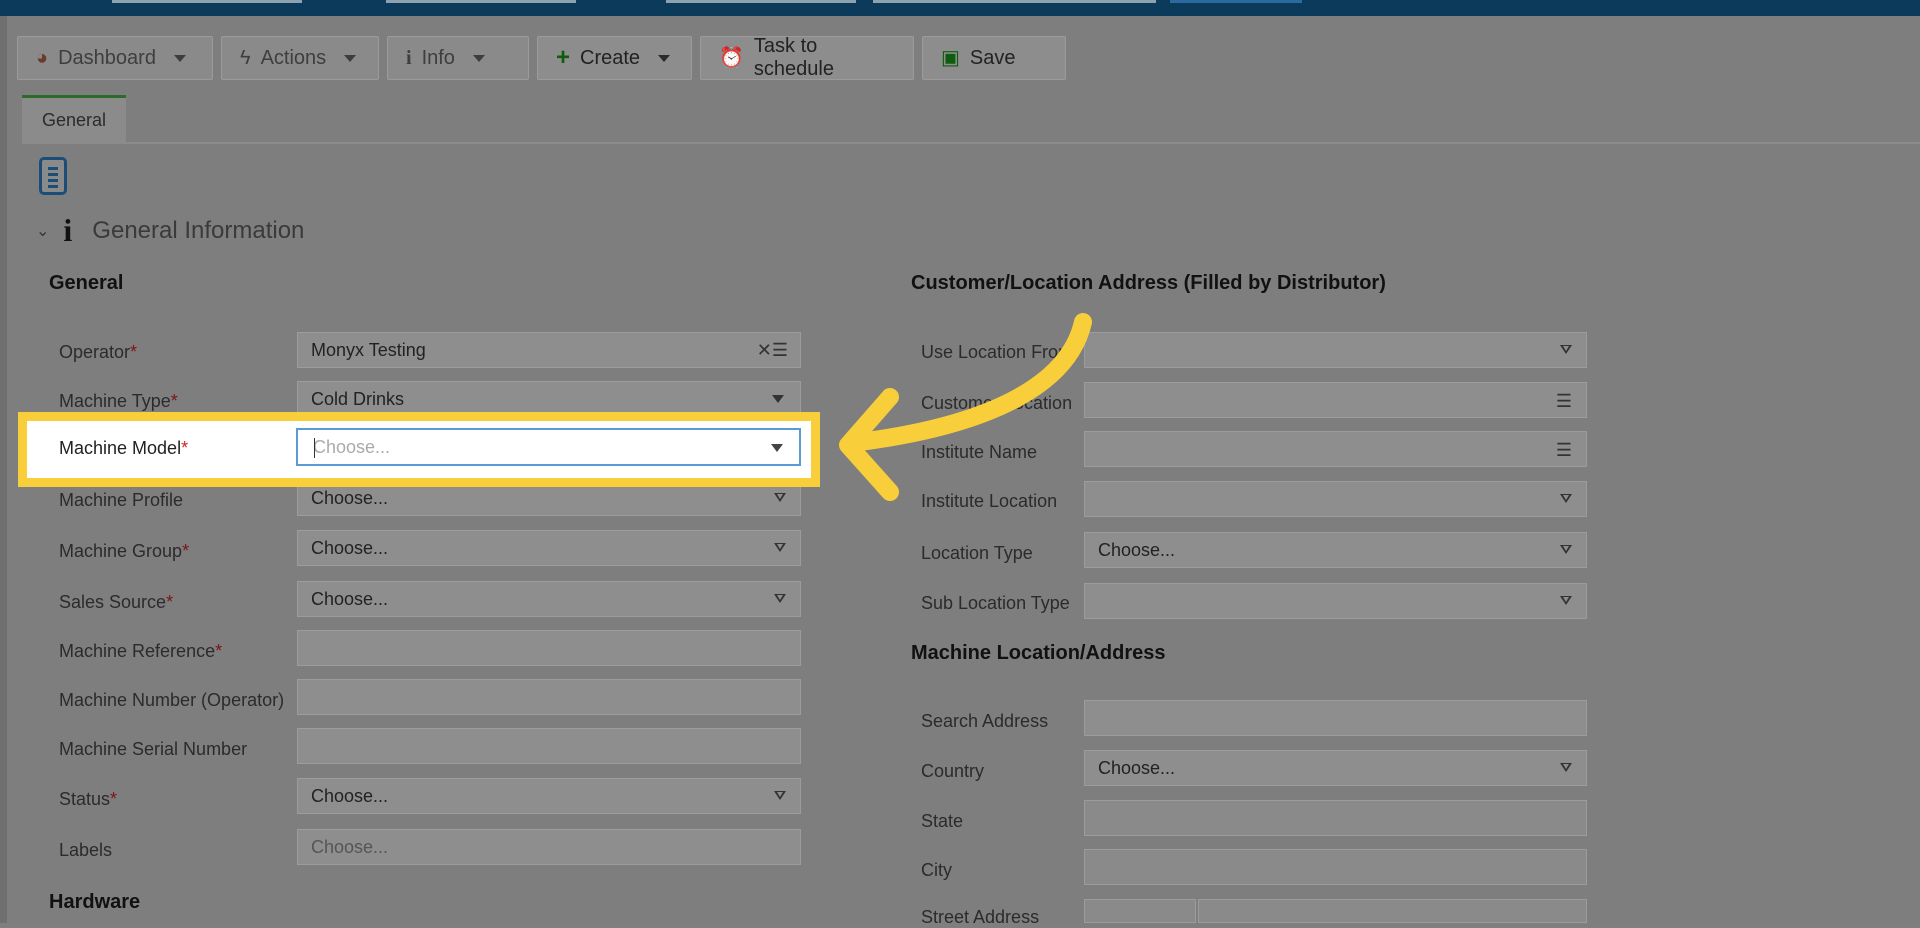 Image resolution: width=1920 pixels, height=928 pixels. Describe the element at coordinates (549, 697) in the screenshot. I see `machine-number-input` at that location.